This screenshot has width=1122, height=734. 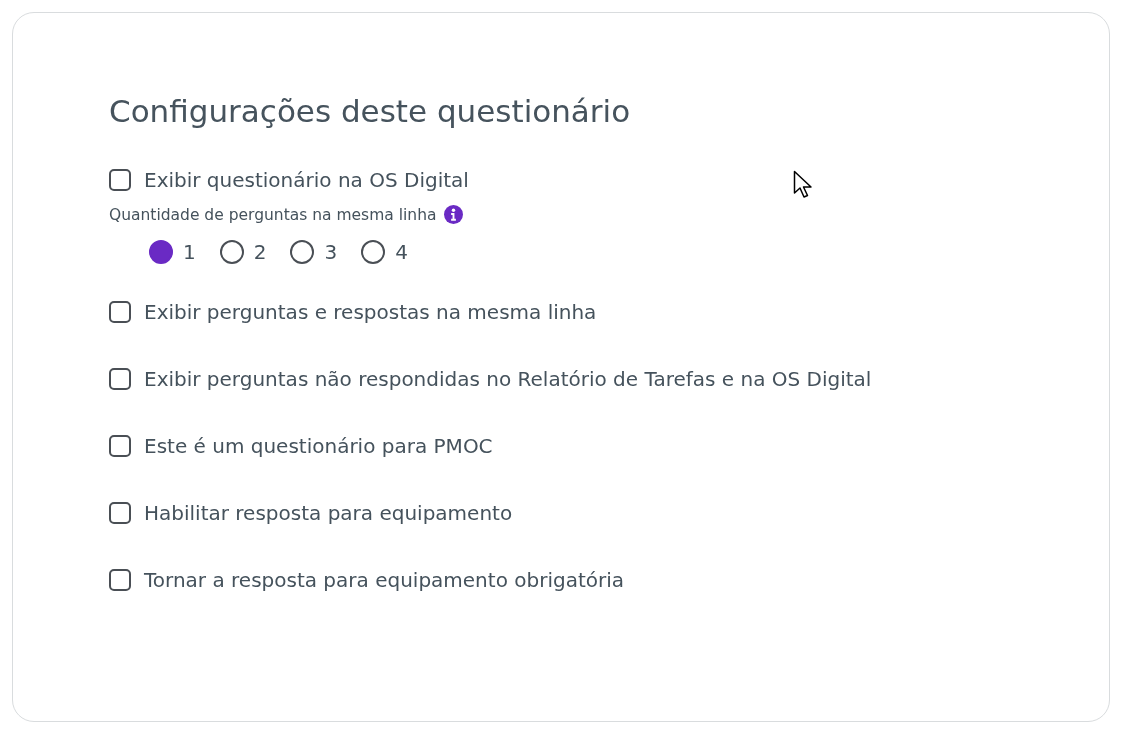 What do you see at coordinates (384, 579) in the screenshot?
I see `checkbox-label: Tornar a resposta para equipamento obrigatória` at bounding box center [384, 579].